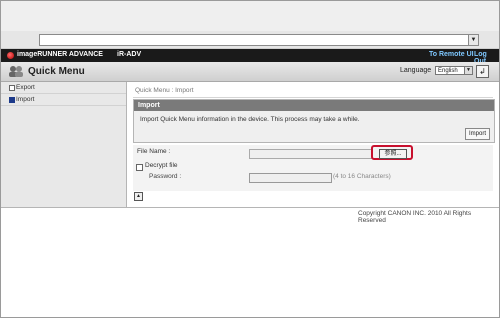 This screenshot has height=318, width=500. What do you see at coordinates (154, 151) in the screenshot?
I see `file-name-label: File Name :` at bounding box center [154, 151].